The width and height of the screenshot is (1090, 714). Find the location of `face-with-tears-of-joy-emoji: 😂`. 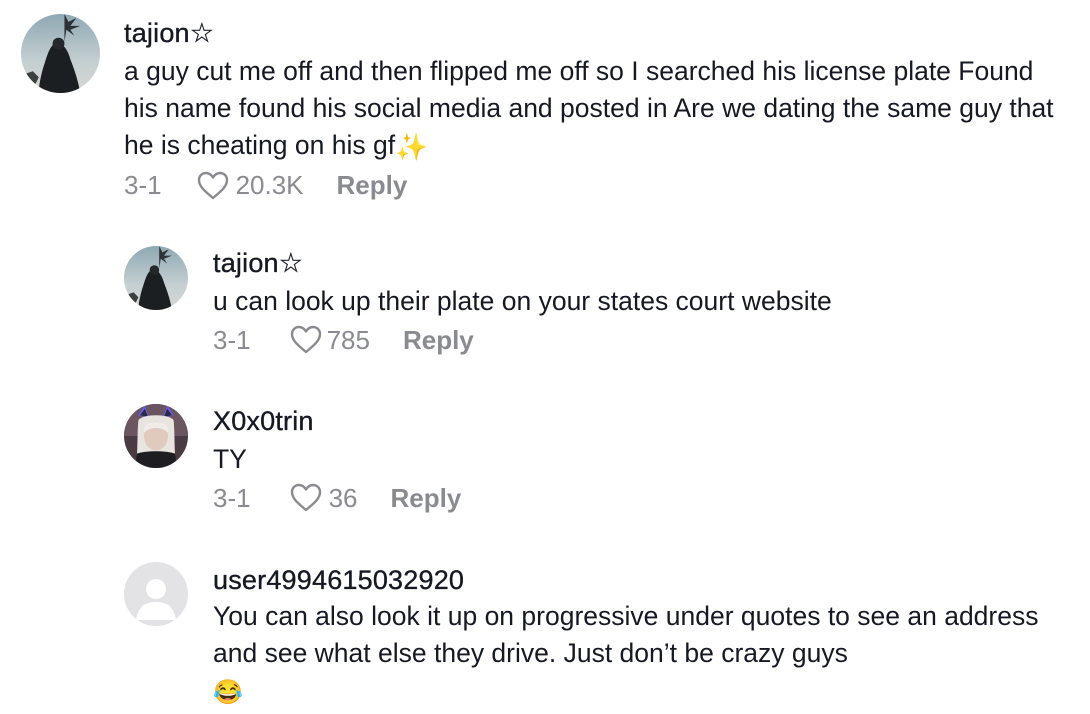

face-with-tears-of-joy-emoji: 😂 is located at coordinates (228, 692).